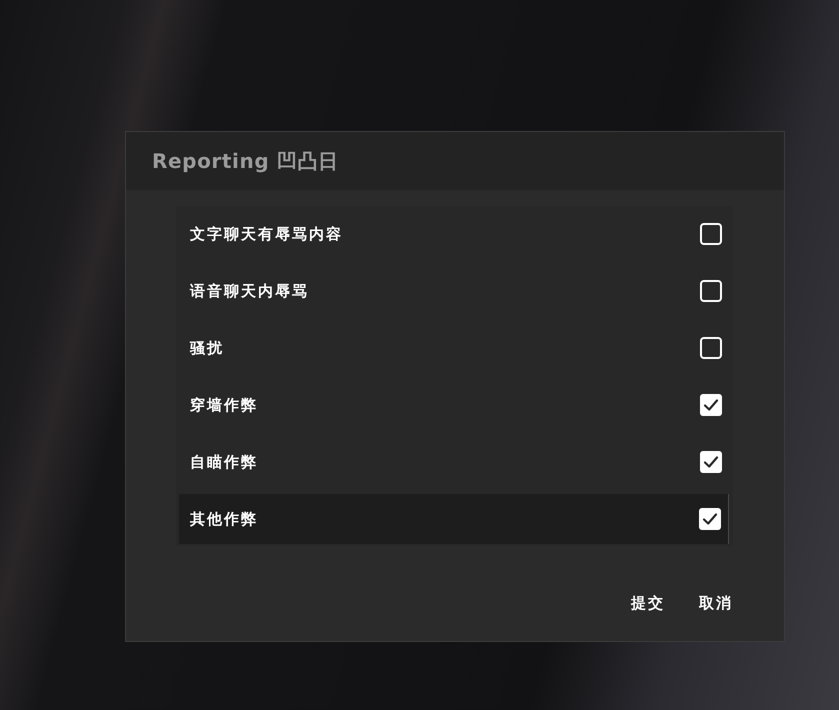  I want to click on dialog-title: Reporting 凹凸日, so click(245, 161).